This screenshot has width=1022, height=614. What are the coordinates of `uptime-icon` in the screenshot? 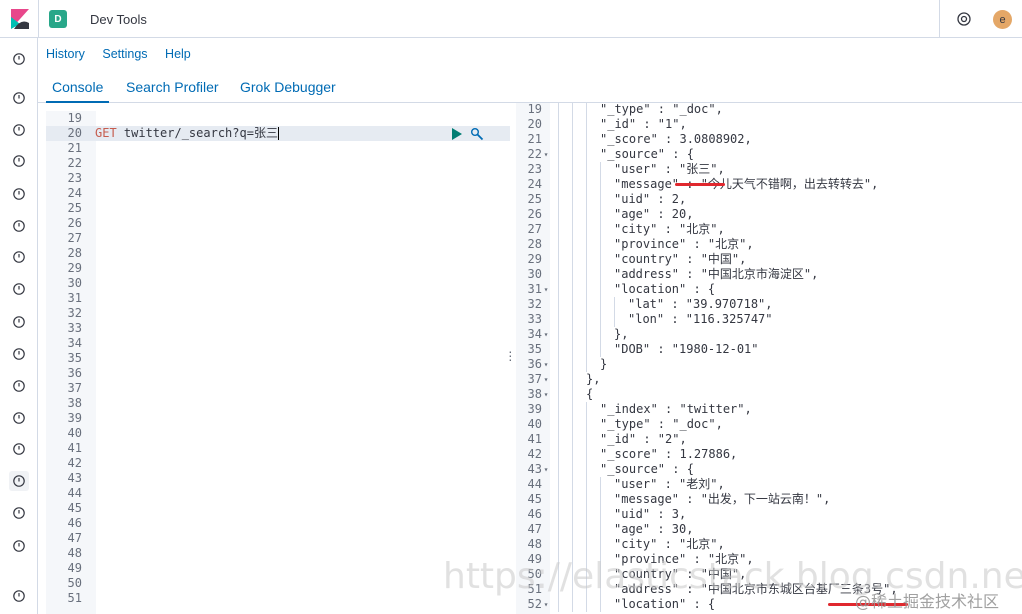 It's located at (19, 386).